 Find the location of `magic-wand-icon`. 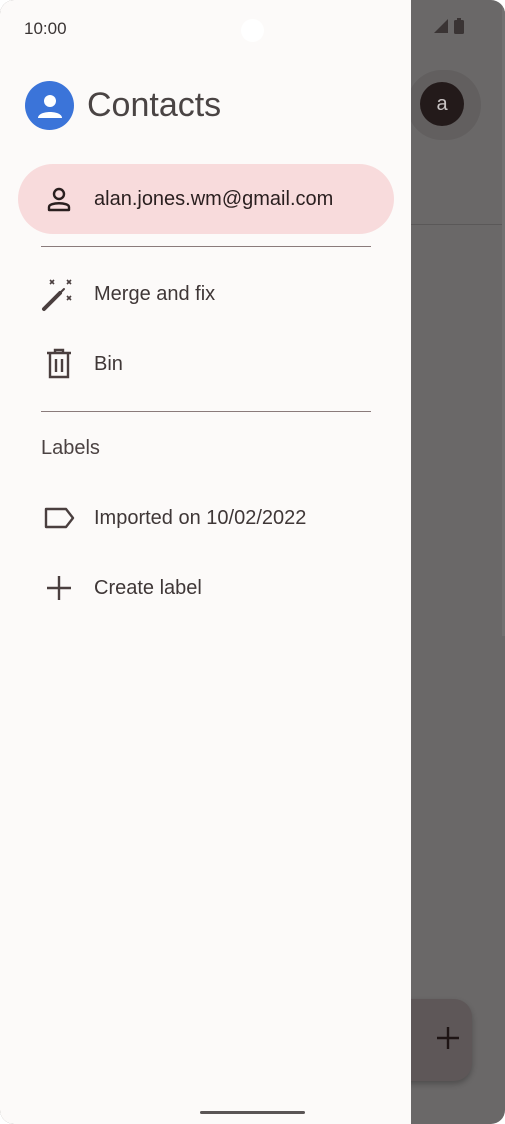

magic-wand-icon is located at coordinates (58, 295).